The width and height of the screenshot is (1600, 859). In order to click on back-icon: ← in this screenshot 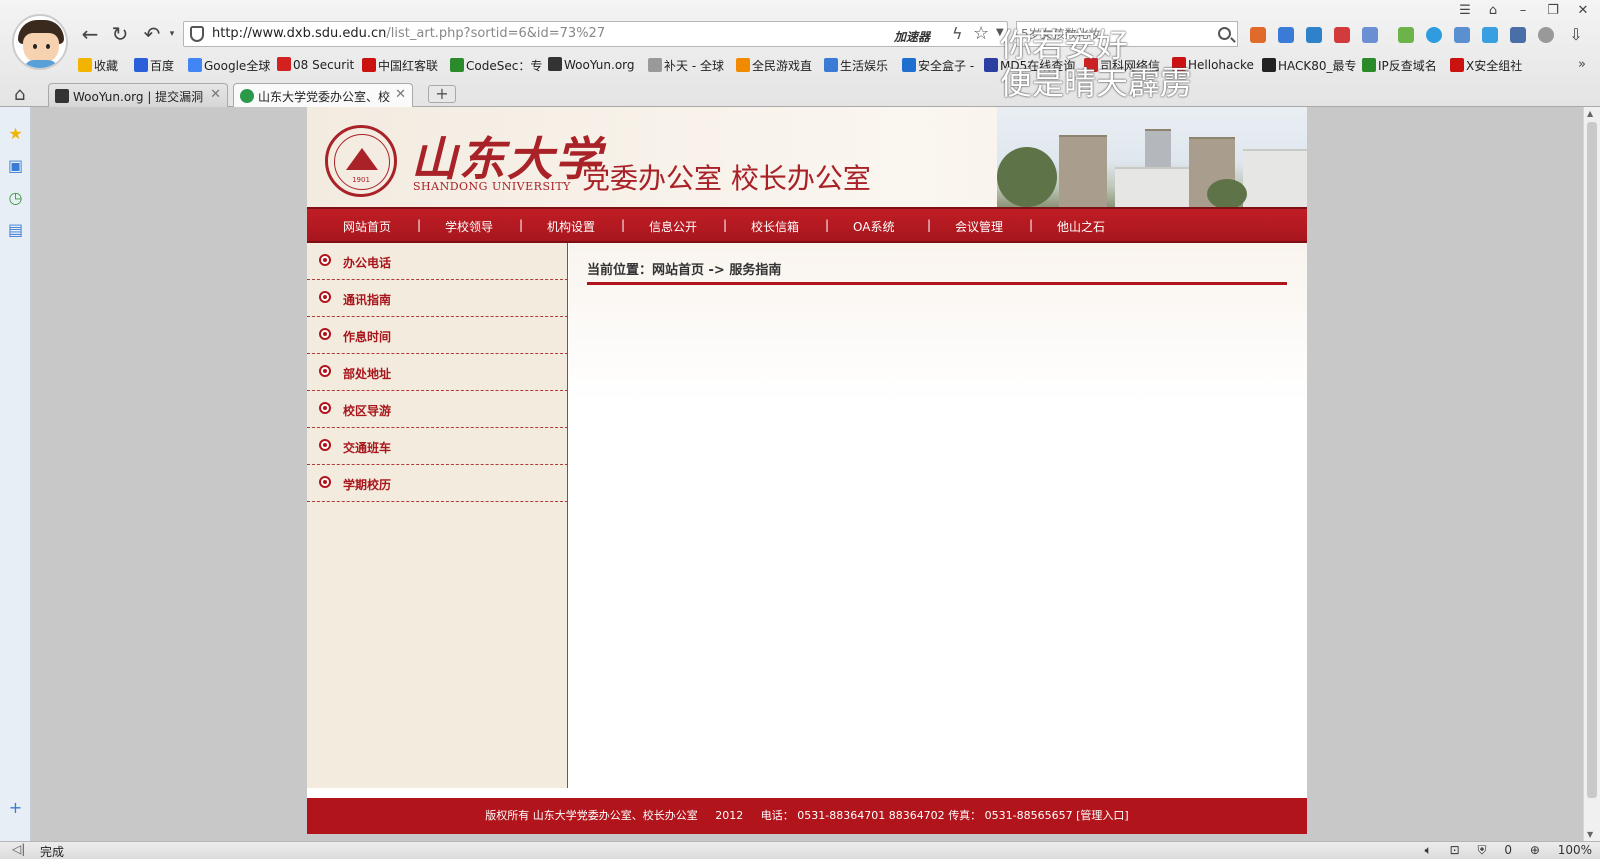, I will do `click(90, 34)`.